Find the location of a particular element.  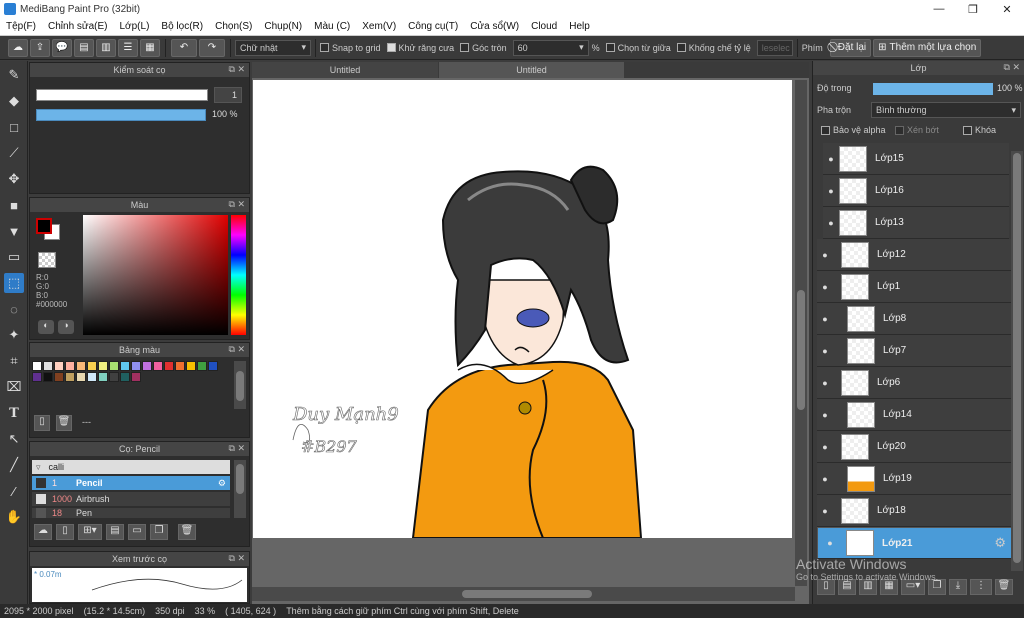

protect-alpha-checkbox: Bảo vệ alpha is located at coordinates (853, 130).